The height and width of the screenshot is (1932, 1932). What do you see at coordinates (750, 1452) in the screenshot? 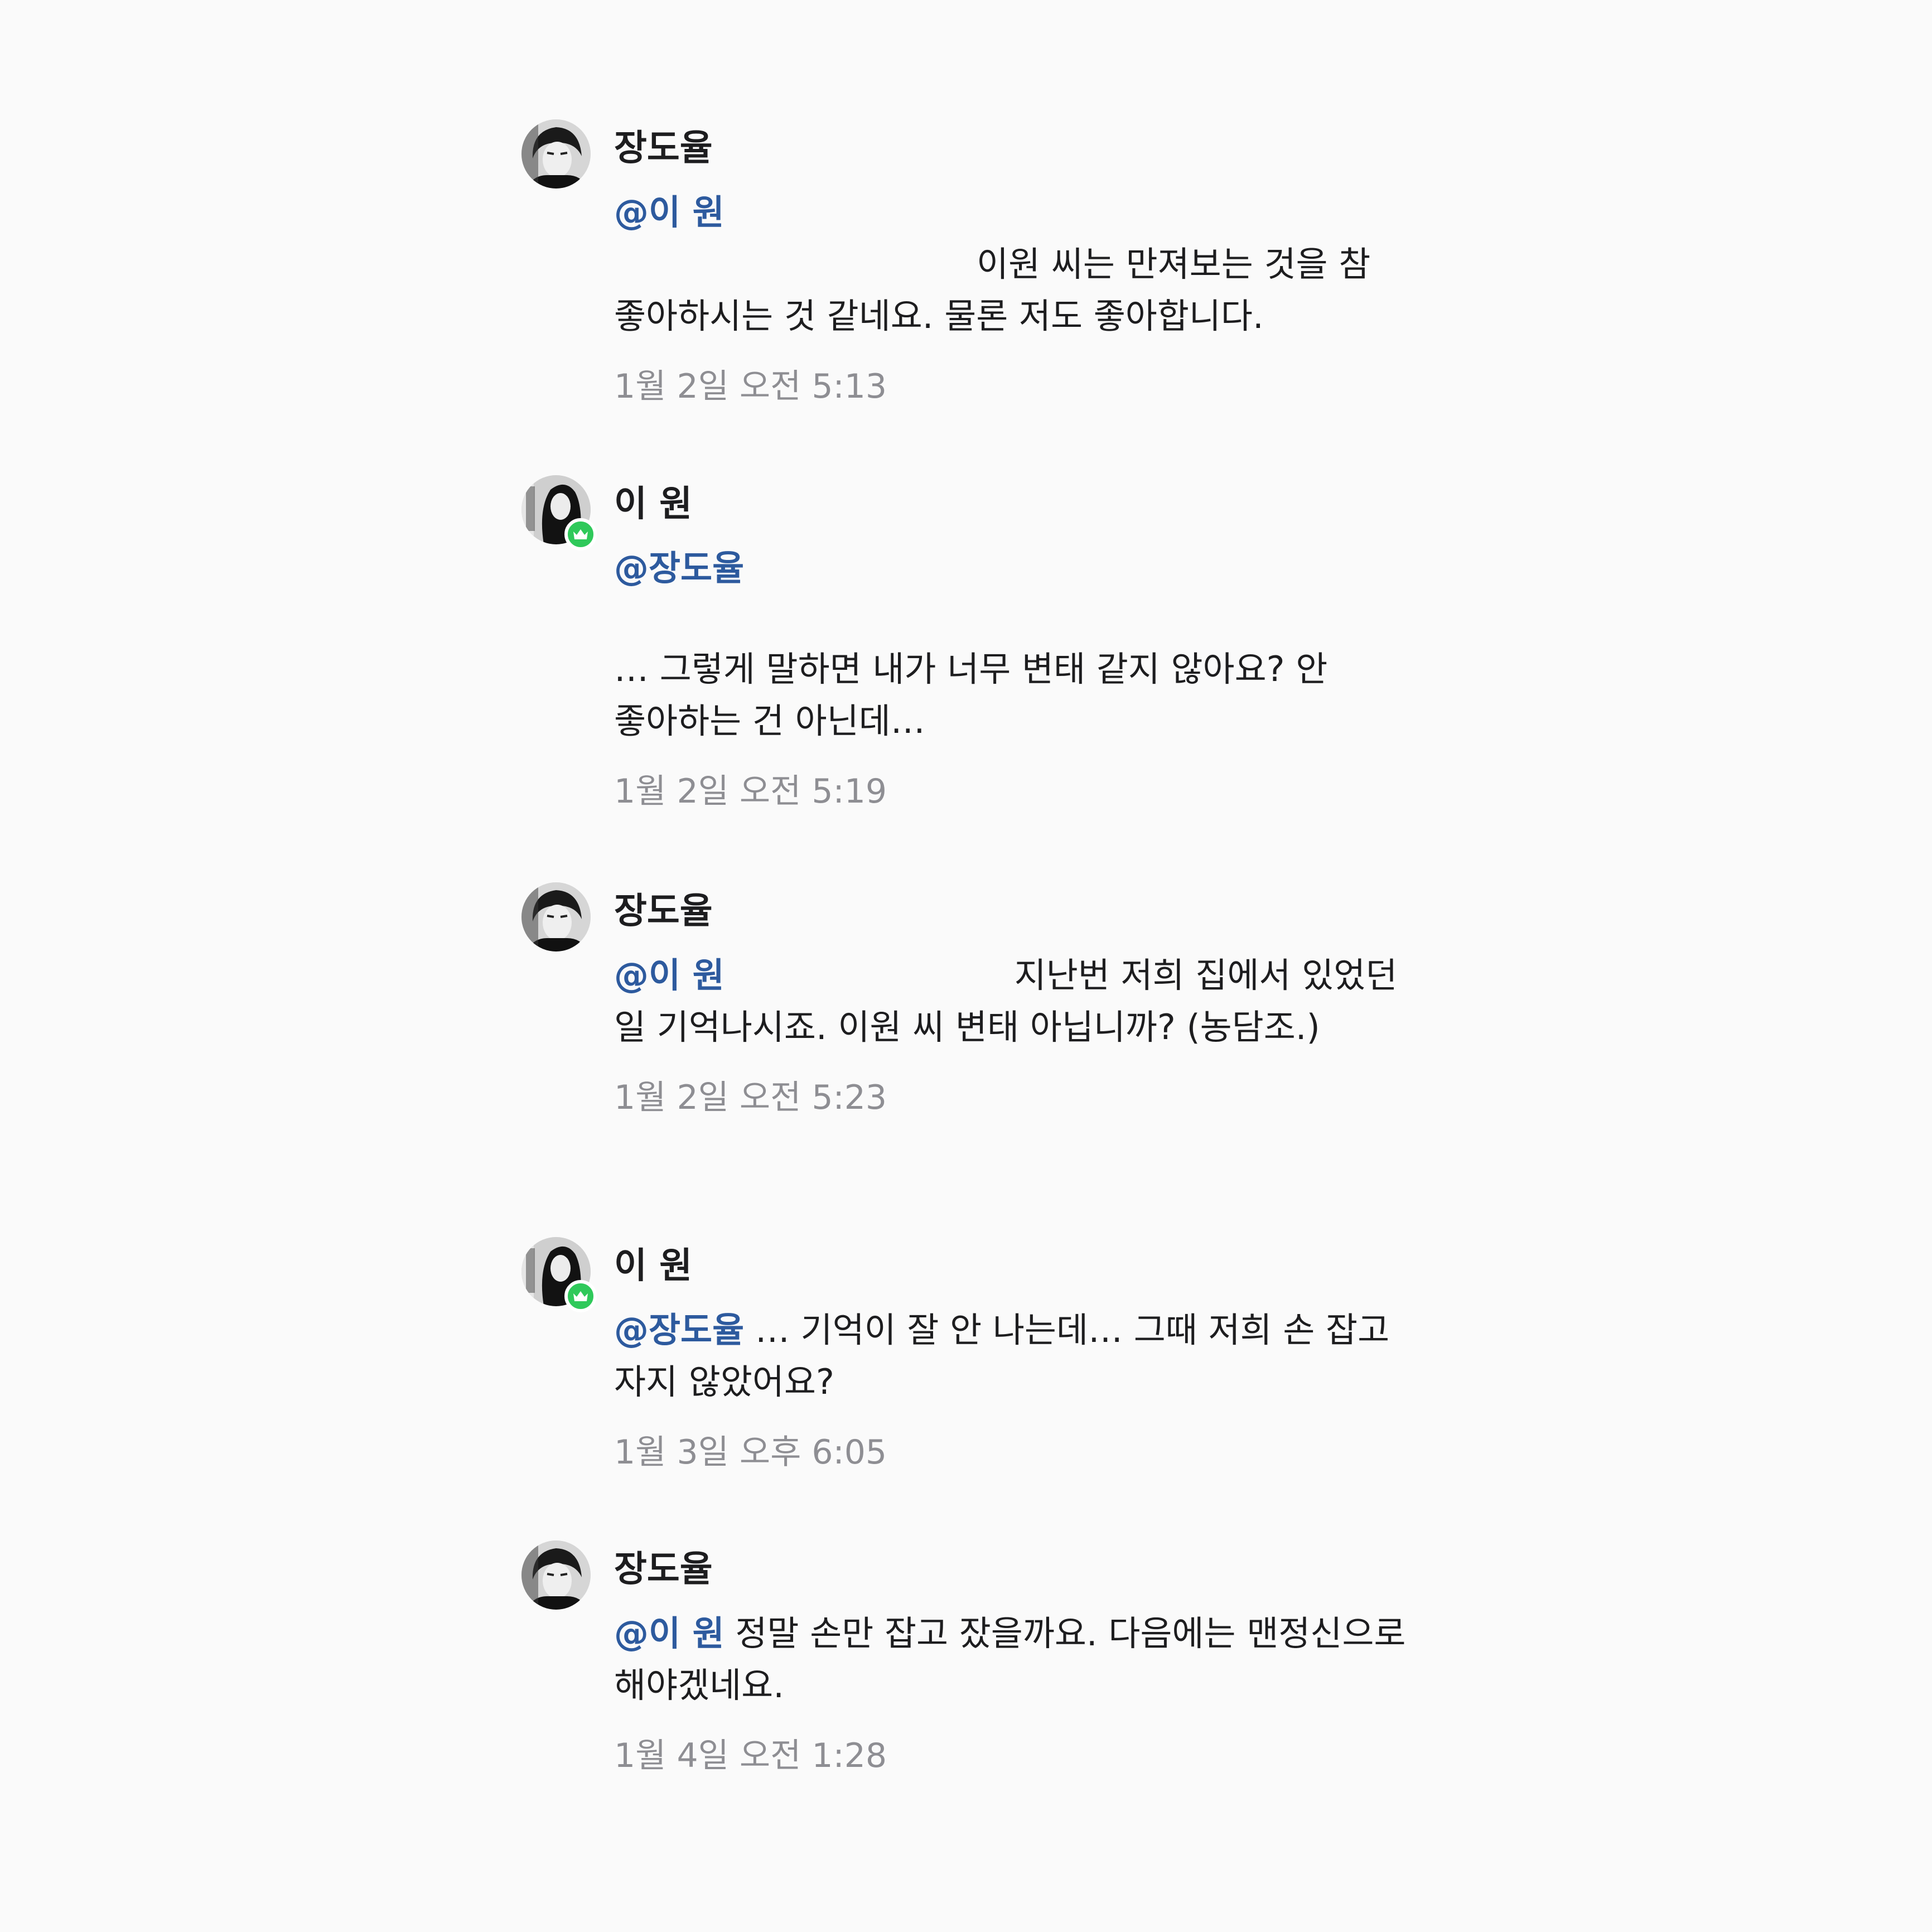
I see `comment-timestamp: 1월 3일 오후 6:05` at bounding box center [750, 1452].